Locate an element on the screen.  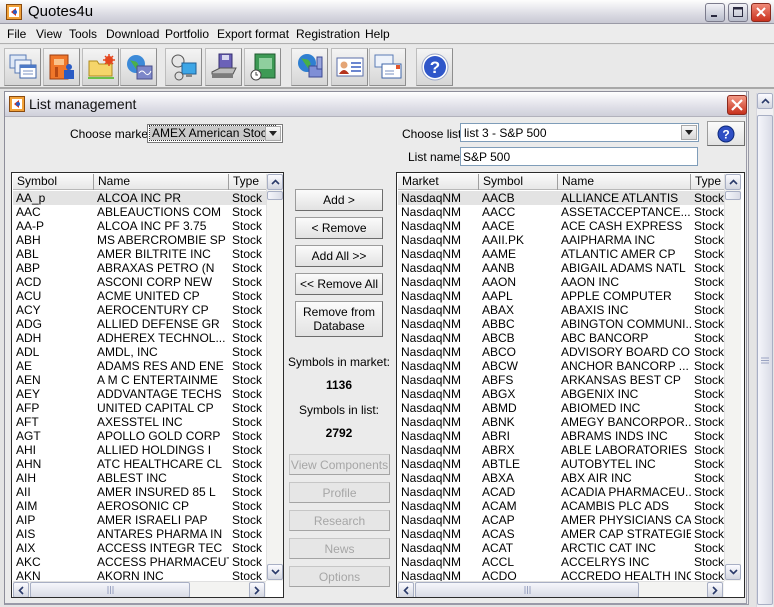
maximize-button is located at coordinates (738, 12).